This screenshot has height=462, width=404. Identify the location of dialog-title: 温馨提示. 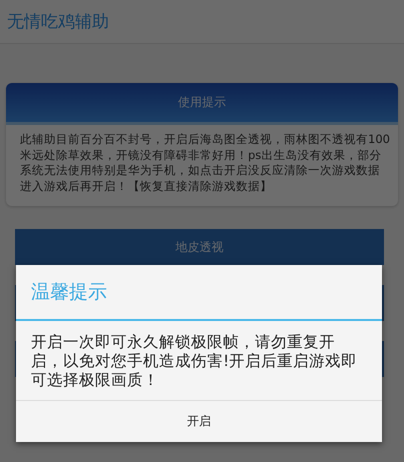
(199, 293).